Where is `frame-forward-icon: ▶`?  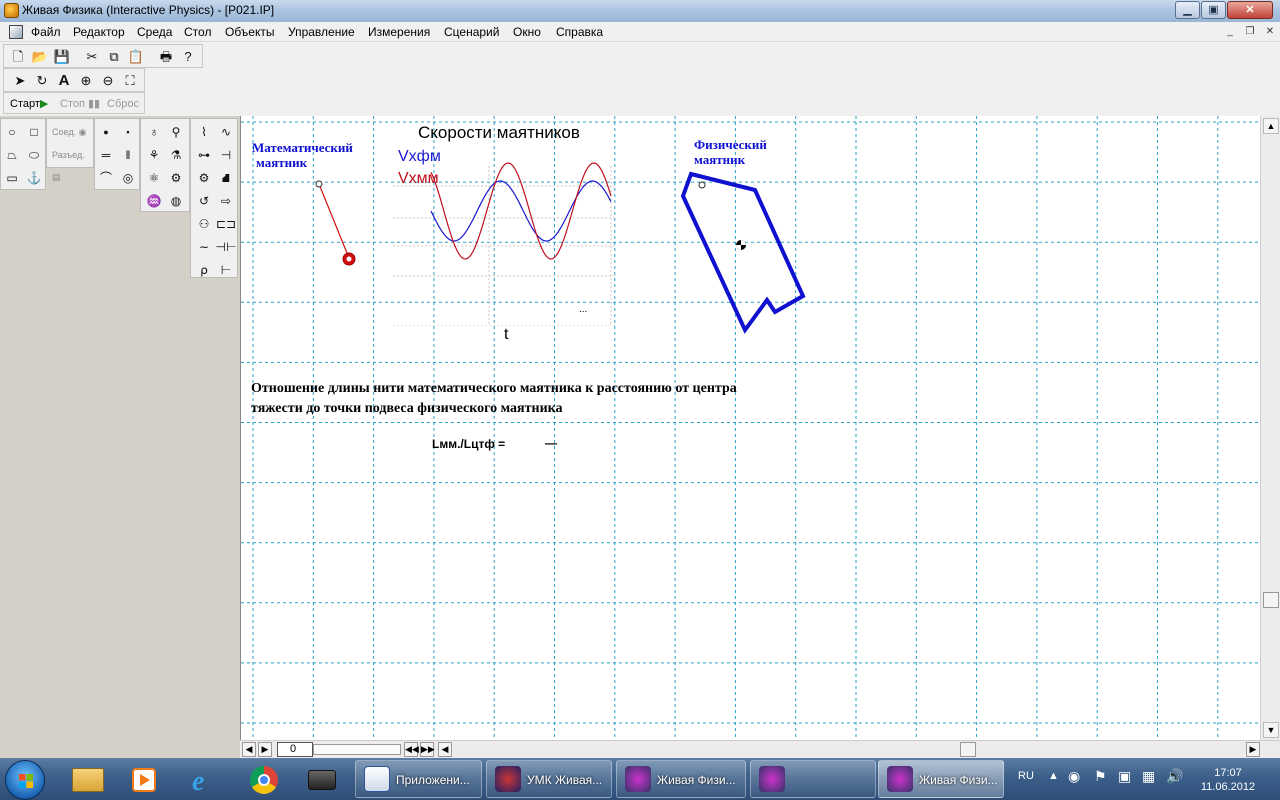
frame-forward-icon: ▶ is located at coordinates (265, 749).